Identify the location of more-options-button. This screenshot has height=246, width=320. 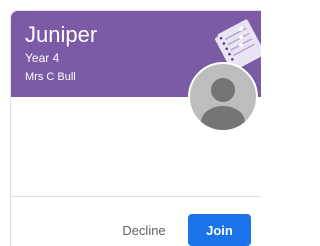
(241, 37).